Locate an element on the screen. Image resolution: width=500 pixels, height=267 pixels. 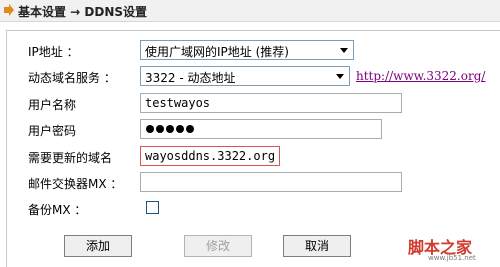
ip-select: 使用广域网的IP地址 (推荐) is located at coordinates (247, 50).